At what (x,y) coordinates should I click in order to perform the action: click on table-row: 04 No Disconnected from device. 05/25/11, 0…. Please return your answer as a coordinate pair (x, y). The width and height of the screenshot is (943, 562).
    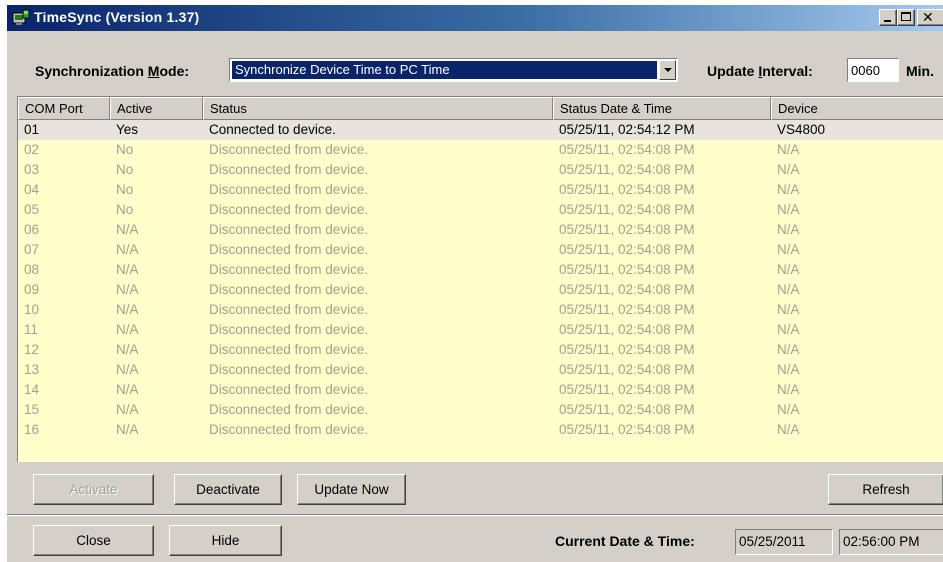
    Looking at the image, I should click on (480, 190).